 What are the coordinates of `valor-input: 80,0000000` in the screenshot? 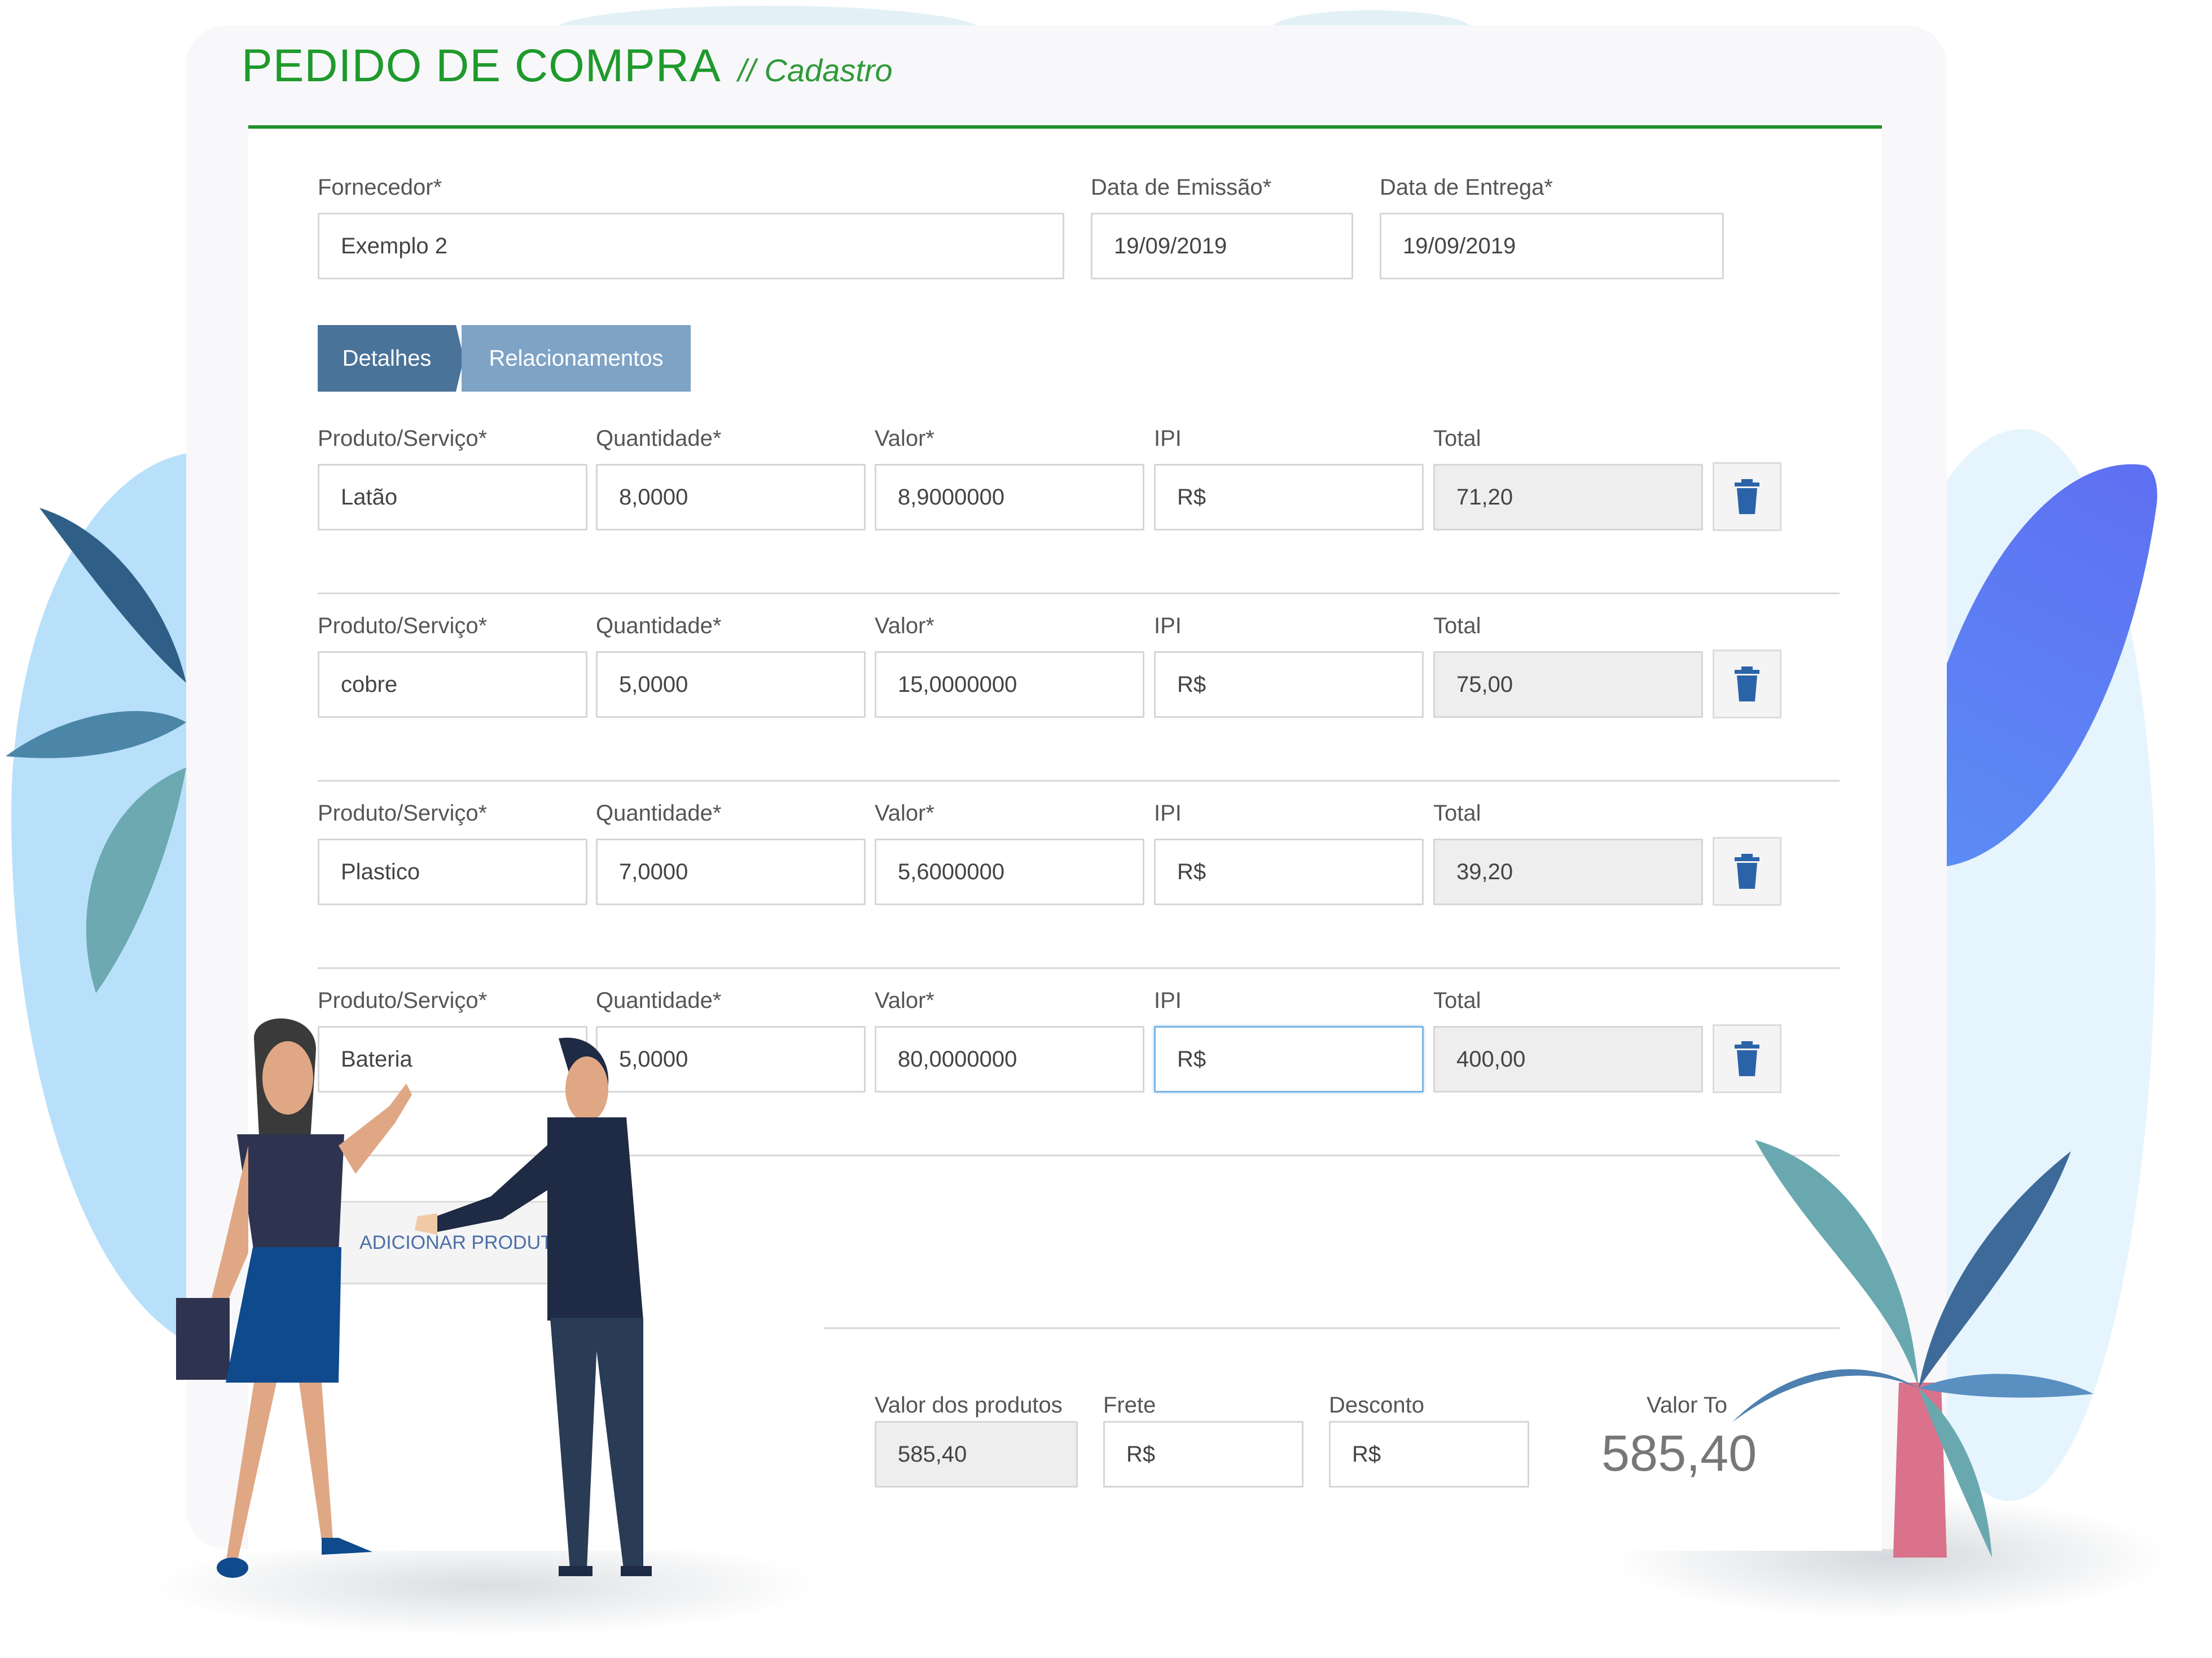 It's located at (1009, 1059).